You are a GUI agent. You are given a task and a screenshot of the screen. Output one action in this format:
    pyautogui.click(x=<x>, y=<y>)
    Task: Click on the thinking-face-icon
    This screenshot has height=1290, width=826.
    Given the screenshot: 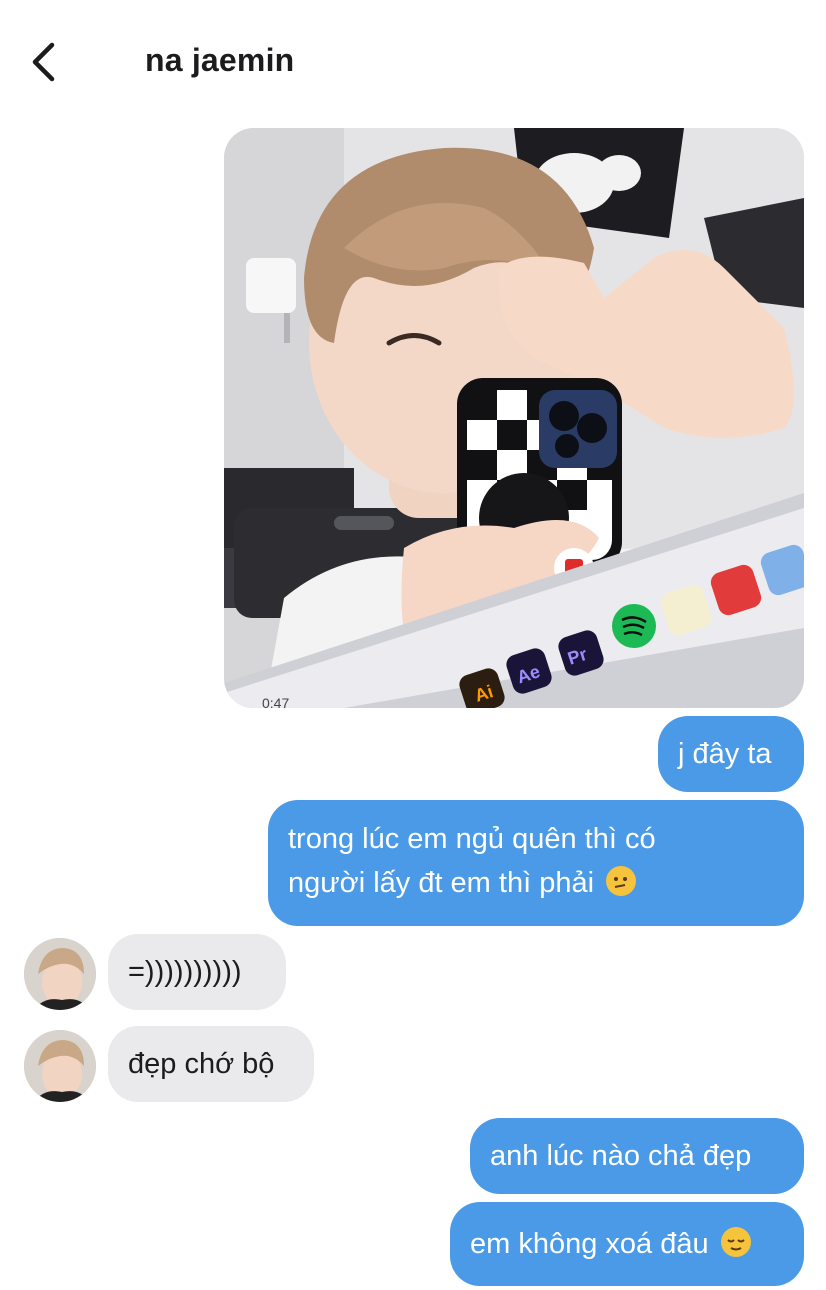 What is the action you would take?
    pyautogui.click(x=621, y=881)
    